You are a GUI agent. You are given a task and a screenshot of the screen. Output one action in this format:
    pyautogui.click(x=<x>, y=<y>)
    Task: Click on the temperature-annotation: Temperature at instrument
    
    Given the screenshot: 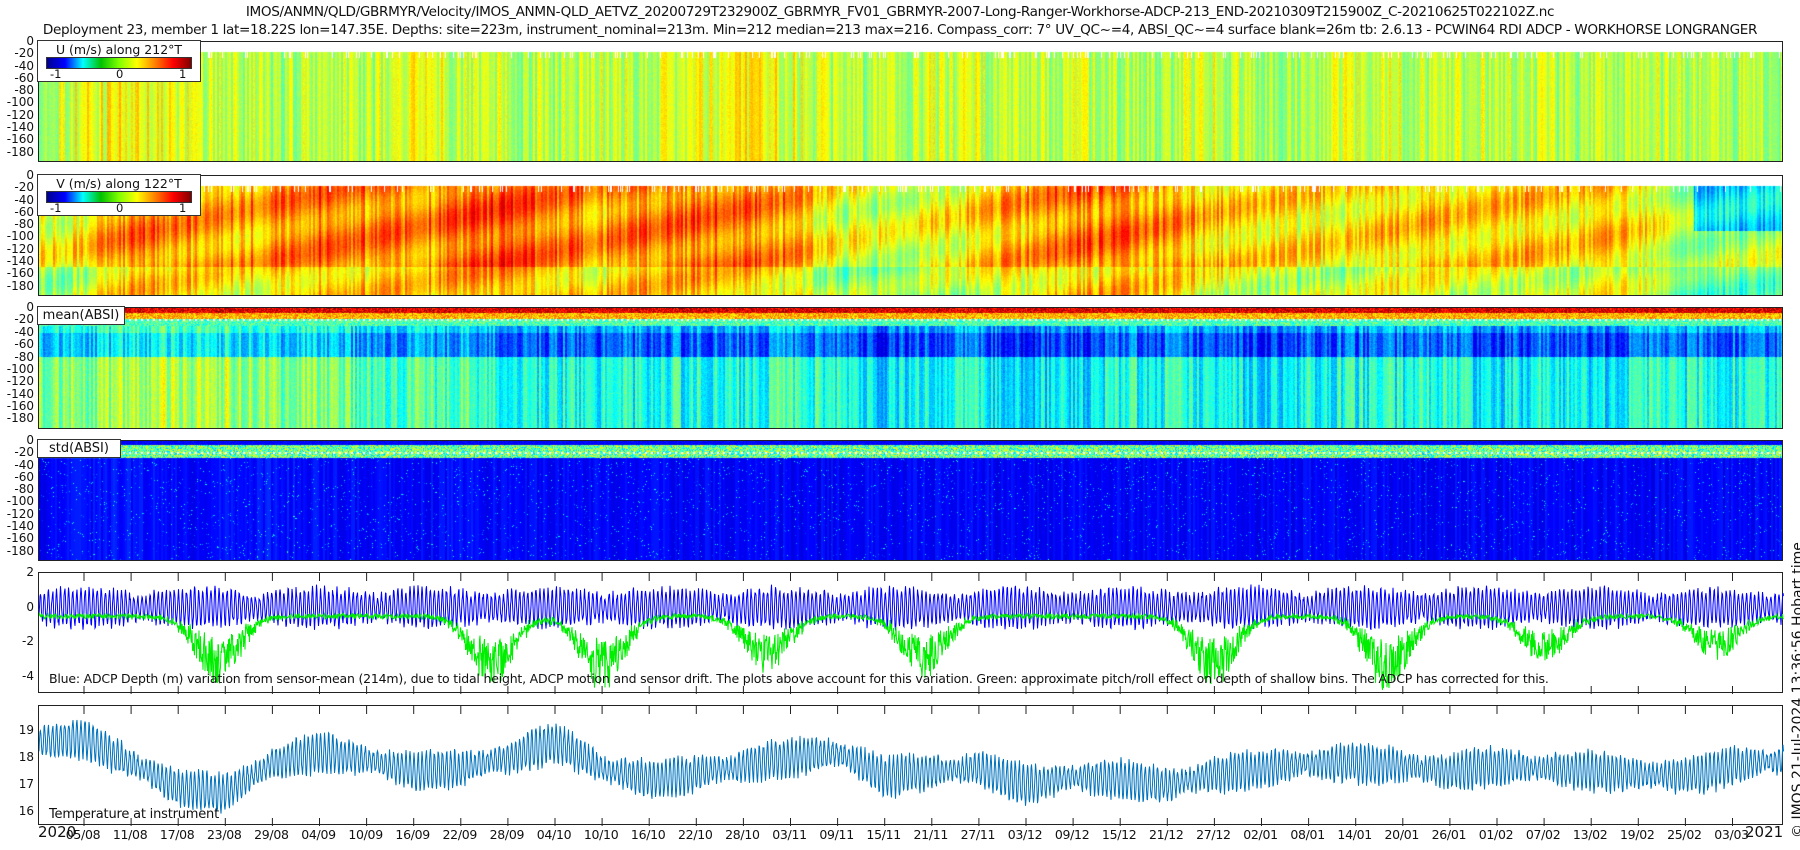 What is the action you would take?
    pyautogui.click(x=134, y=814)
    